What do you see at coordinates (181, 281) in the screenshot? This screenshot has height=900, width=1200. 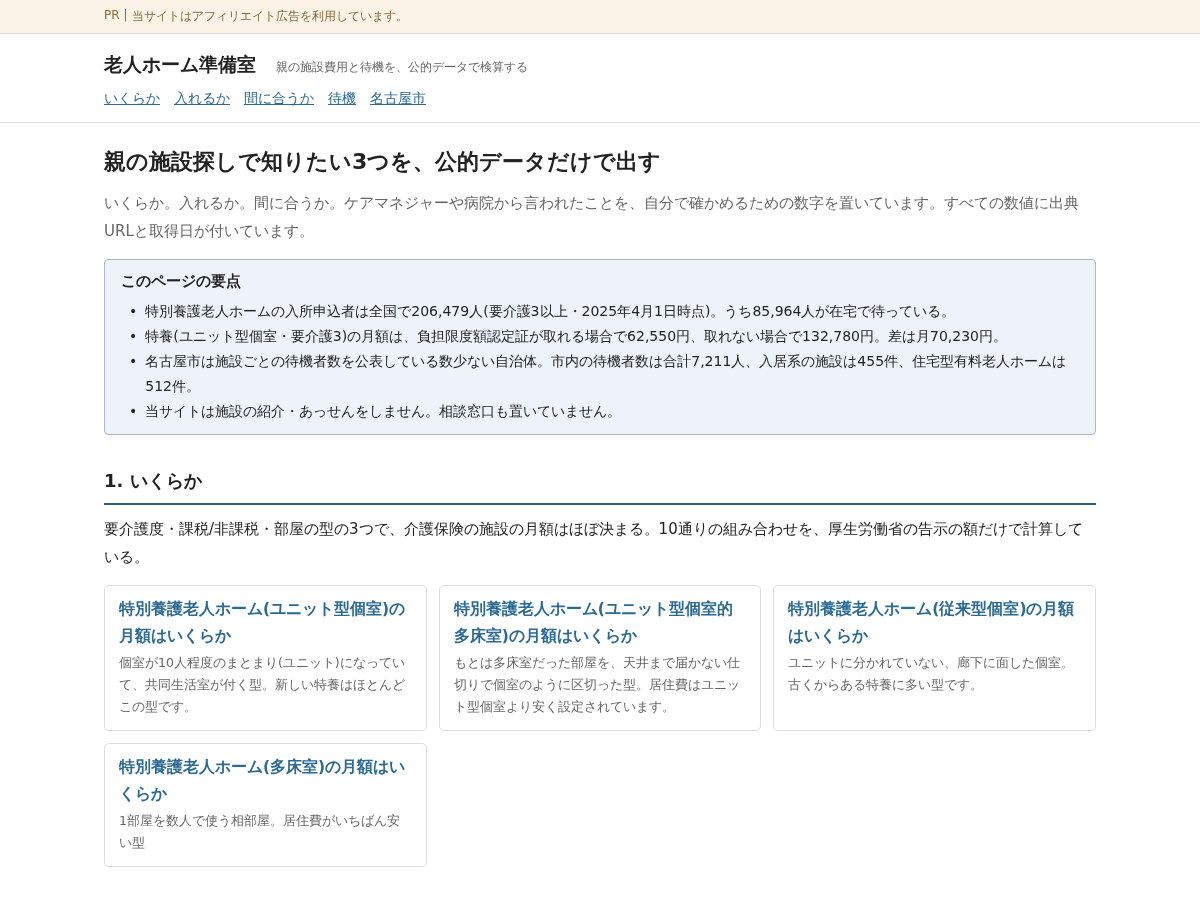 I see `summary-title: このページの要点` at bounding box center [181, 281].